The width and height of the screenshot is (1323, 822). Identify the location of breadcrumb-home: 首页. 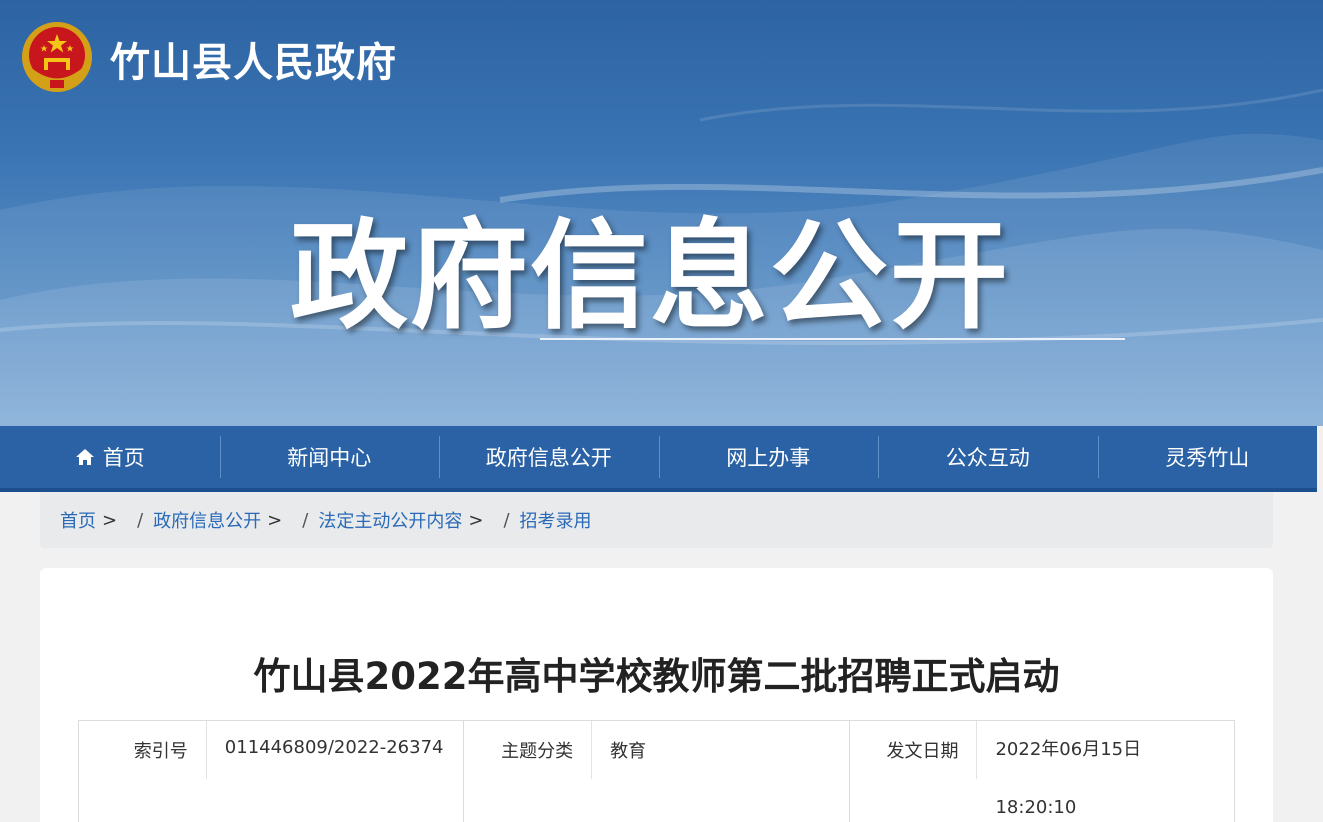
(78, 520).